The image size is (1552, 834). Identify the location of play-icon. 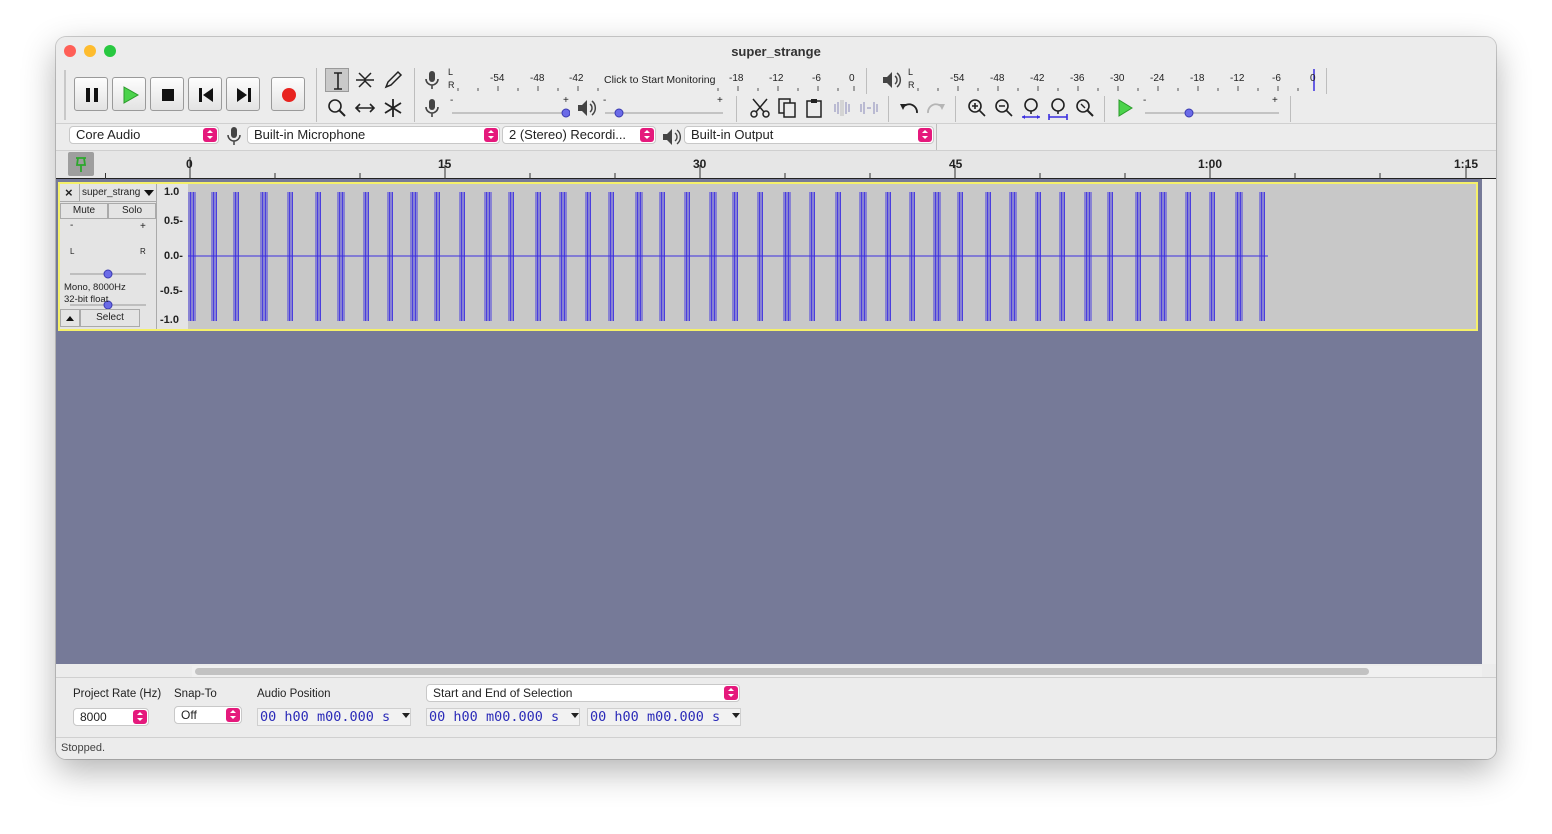
(1125, 108).